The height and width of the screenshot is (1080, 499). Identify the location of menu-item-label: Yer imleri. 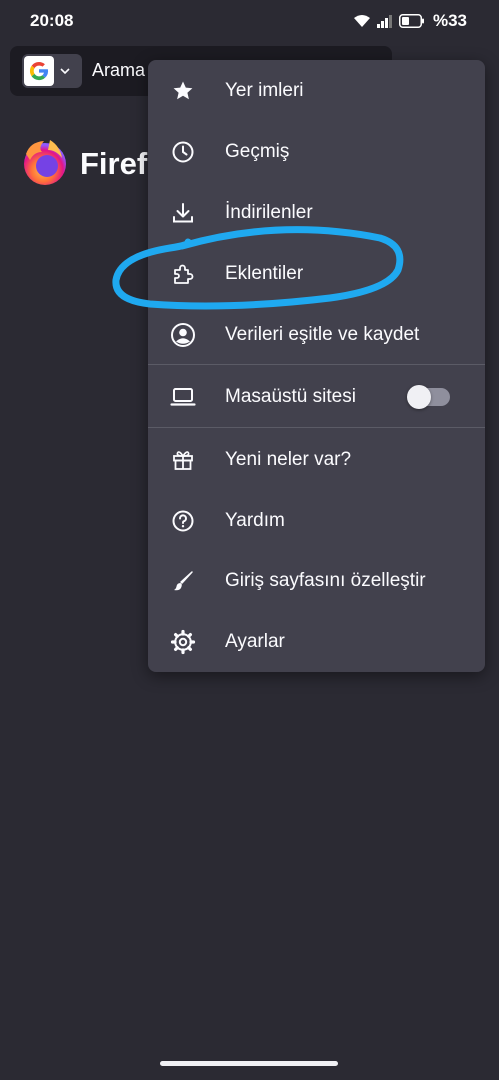
(264, 90).